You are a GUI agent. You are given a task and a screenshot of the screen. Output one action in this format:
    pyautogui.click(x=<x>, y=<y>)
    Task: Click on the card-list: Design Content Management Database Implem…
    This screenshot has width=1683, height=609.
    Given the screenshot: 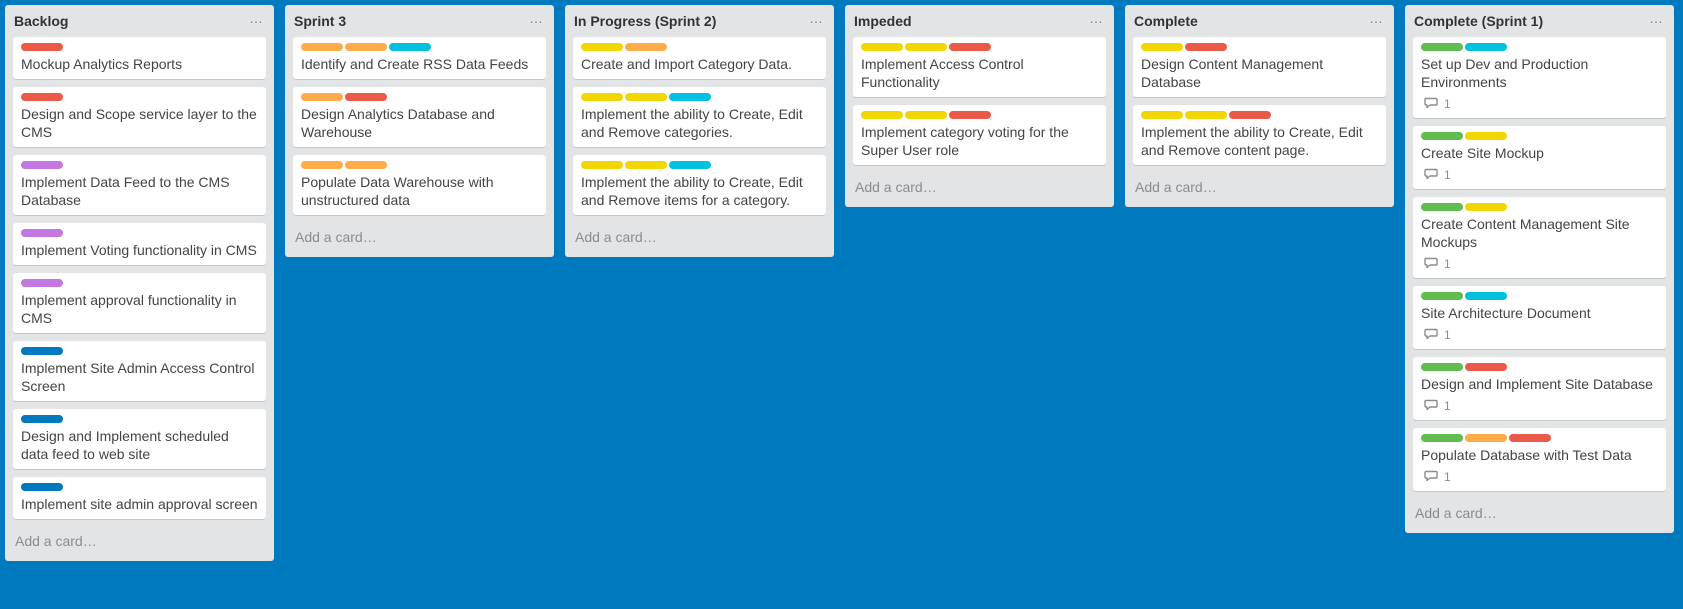 What is the action you would take?
    pyautogui.click(x=1259, y=101)
    